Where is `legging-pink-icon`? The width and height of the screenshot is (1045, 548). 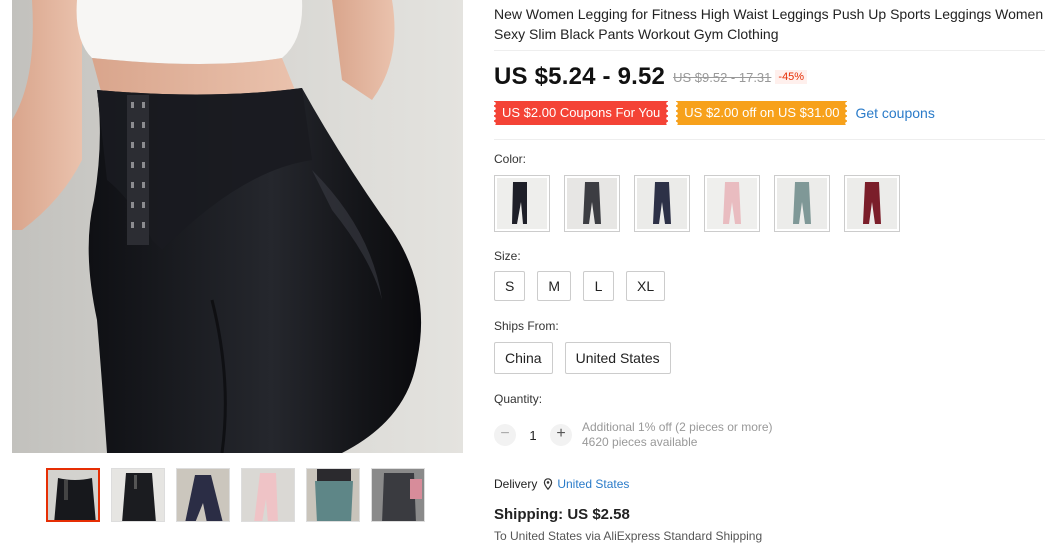
legging-pink-icon is located at coordinates (732, 203).